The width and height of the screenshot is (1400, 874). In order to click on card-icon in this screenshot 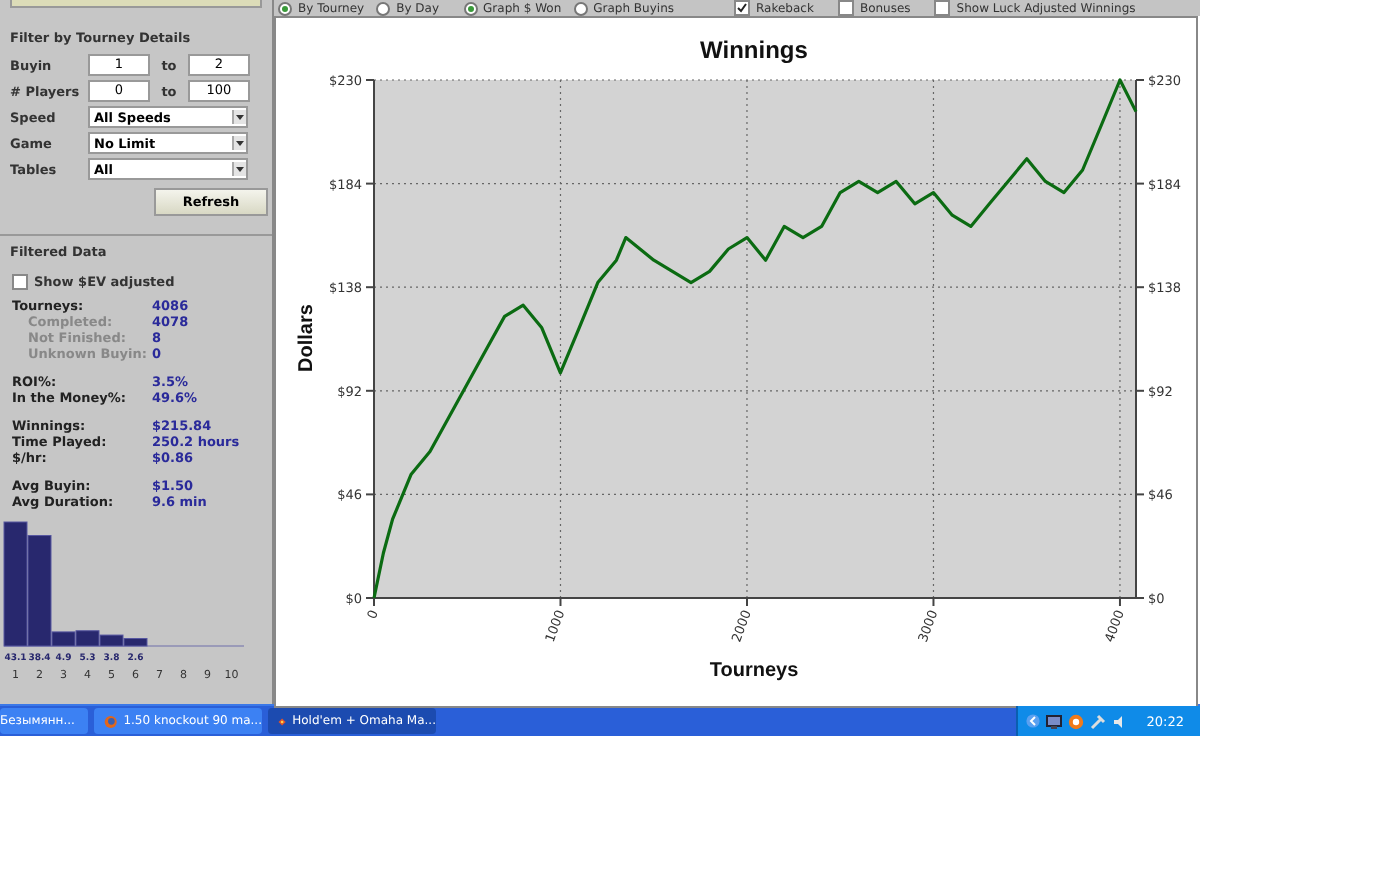, I will do `click(282, 721)`.